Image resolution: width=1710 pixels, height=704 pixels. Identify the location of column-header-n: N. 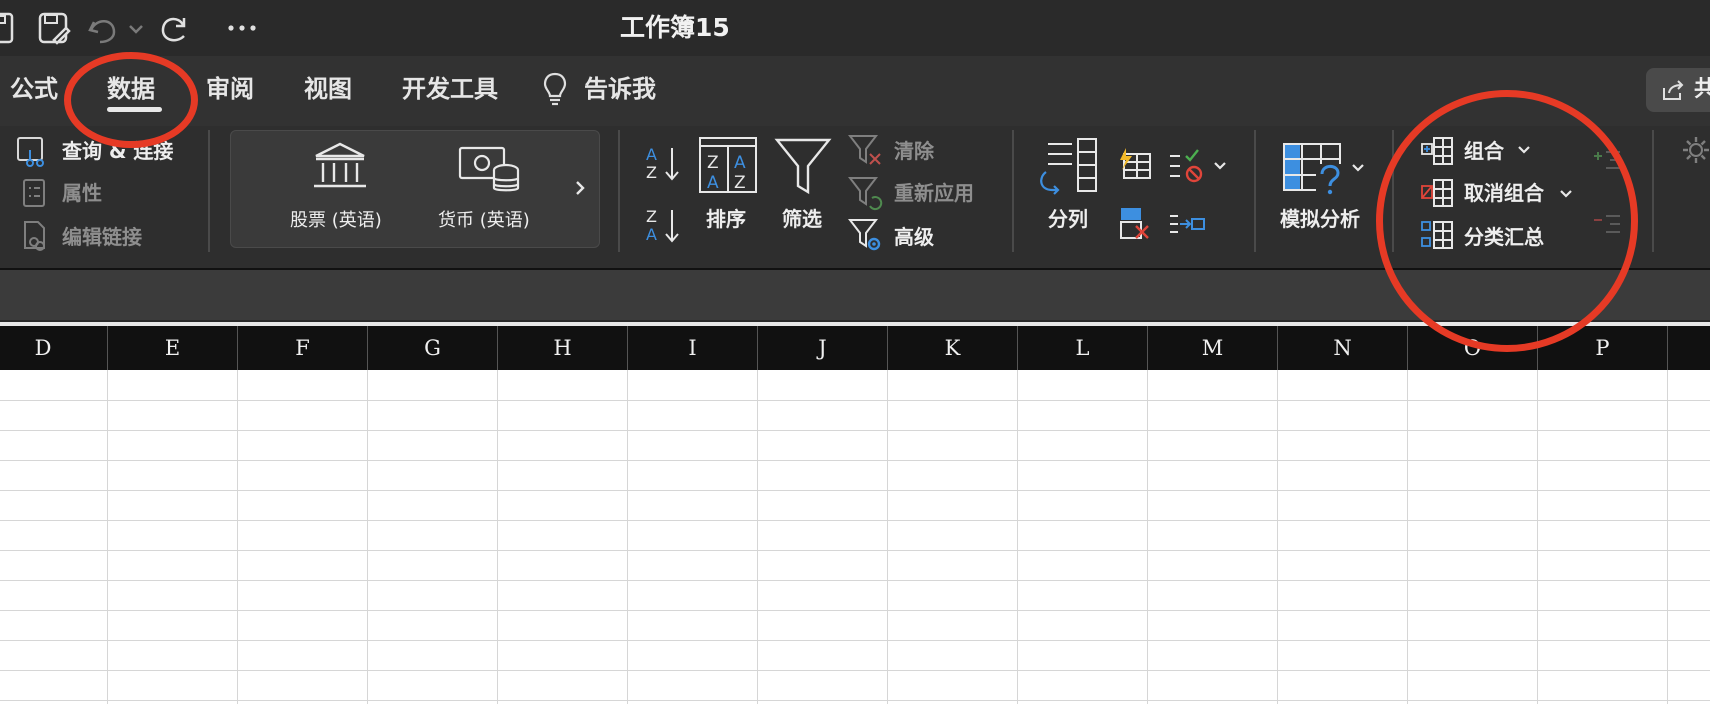
(1342, 348).